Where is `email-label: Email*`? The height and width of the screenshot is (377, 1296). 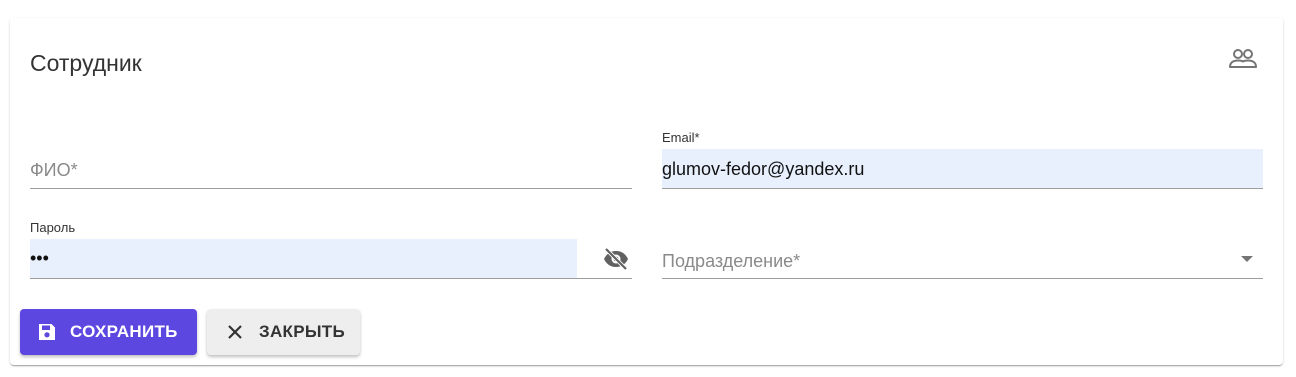 email-label: Email* is located at coordinates (681, 137).